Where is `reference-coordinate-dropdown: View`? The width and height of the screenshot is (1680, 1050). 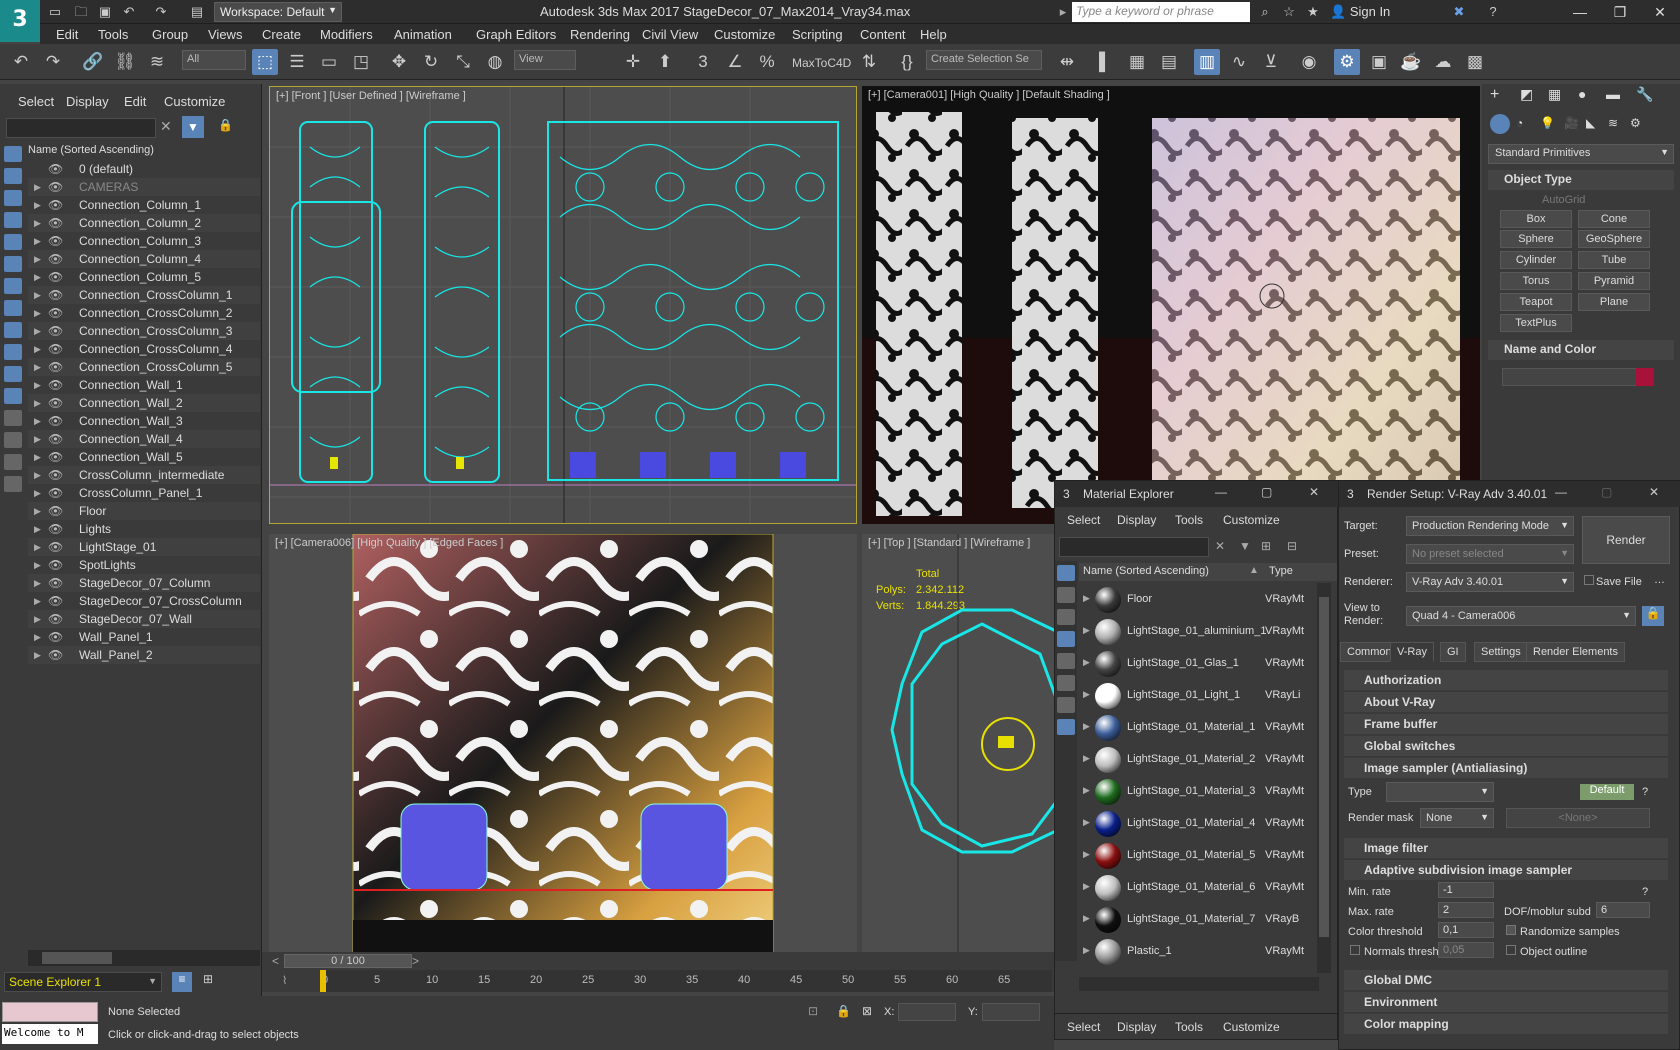 reference-coordinate-dropdown: View is located at coordinates (545, 60).